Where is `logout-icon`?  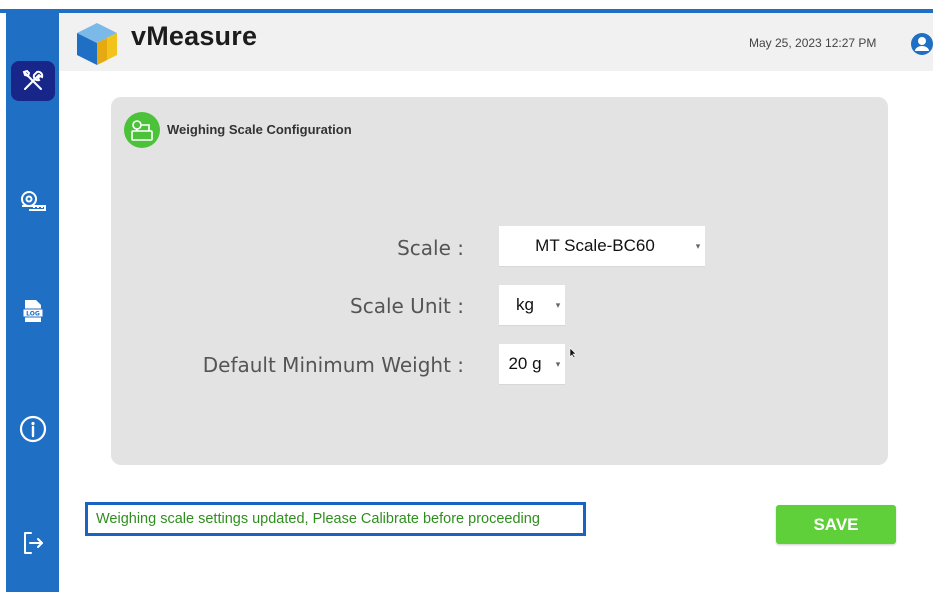 logout-icon is located at coordinates (33, 543).